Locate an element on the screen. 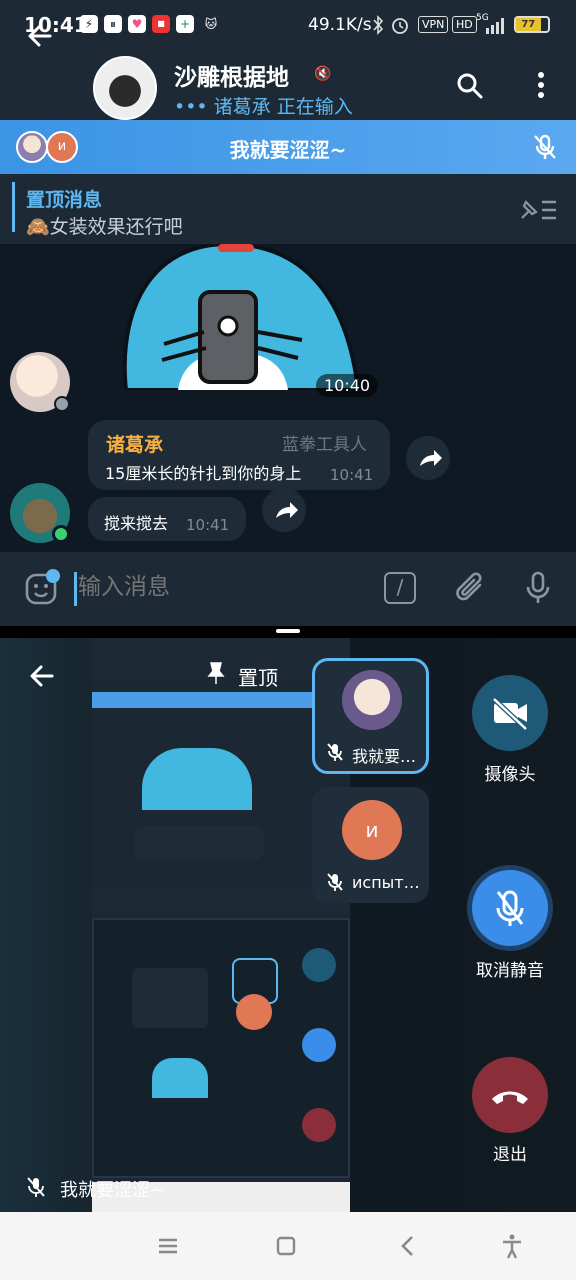  unmute-button is located at coordinates (510, 908).